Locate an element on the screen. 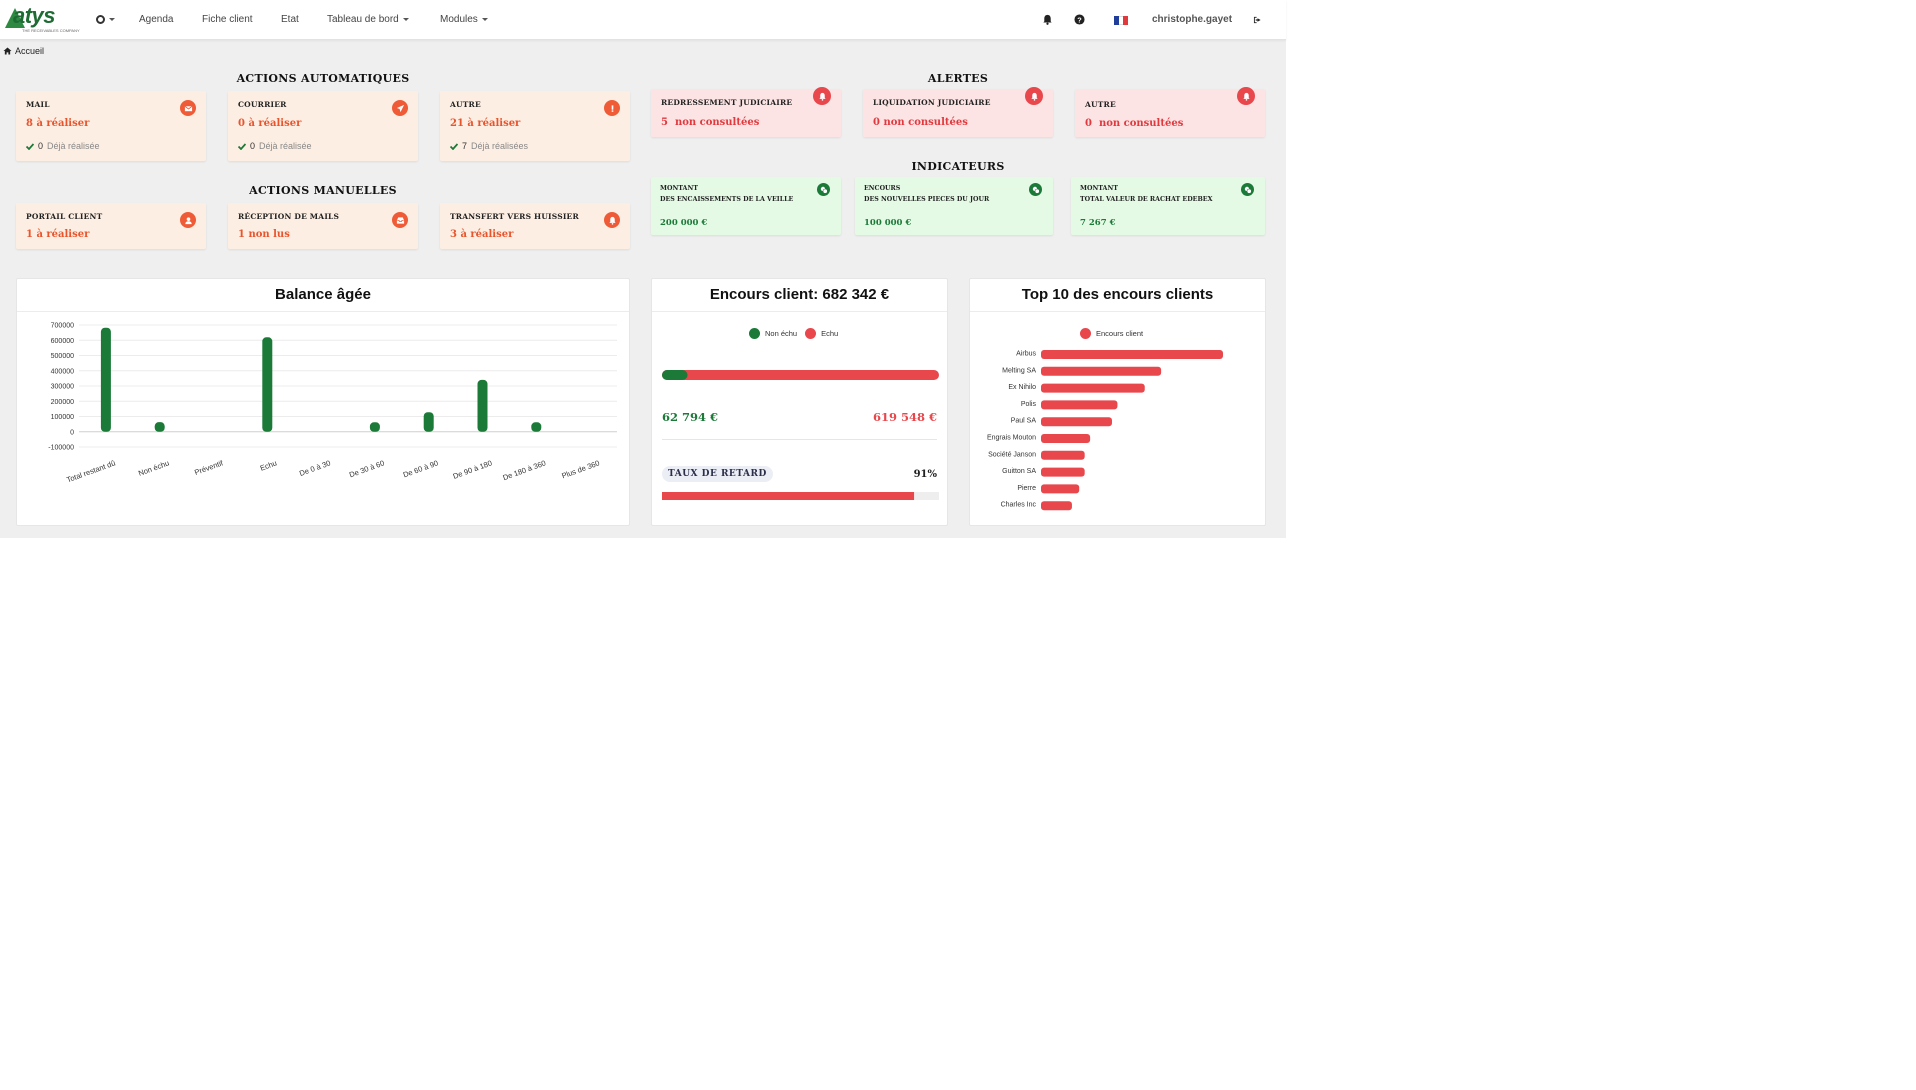  done-count: 0 is located at coordinates (253, 146).